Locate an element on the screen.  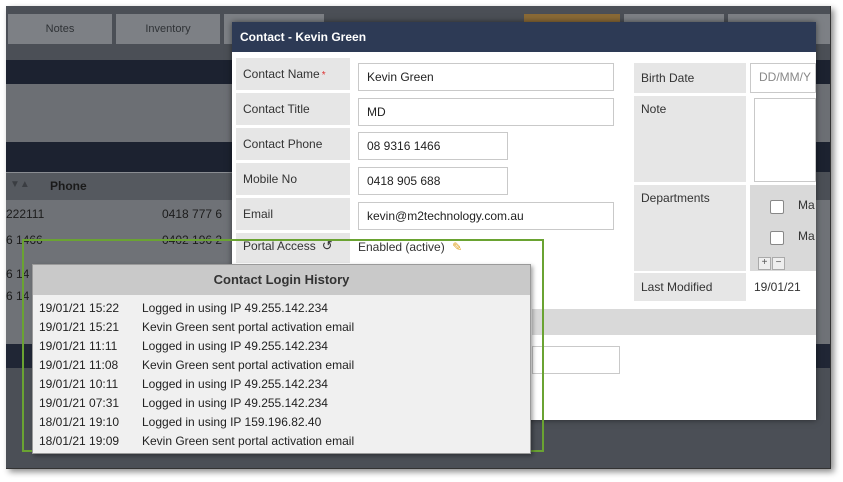
dialog-title: Contact - Kevin Green is located at coordinates (524, 37).